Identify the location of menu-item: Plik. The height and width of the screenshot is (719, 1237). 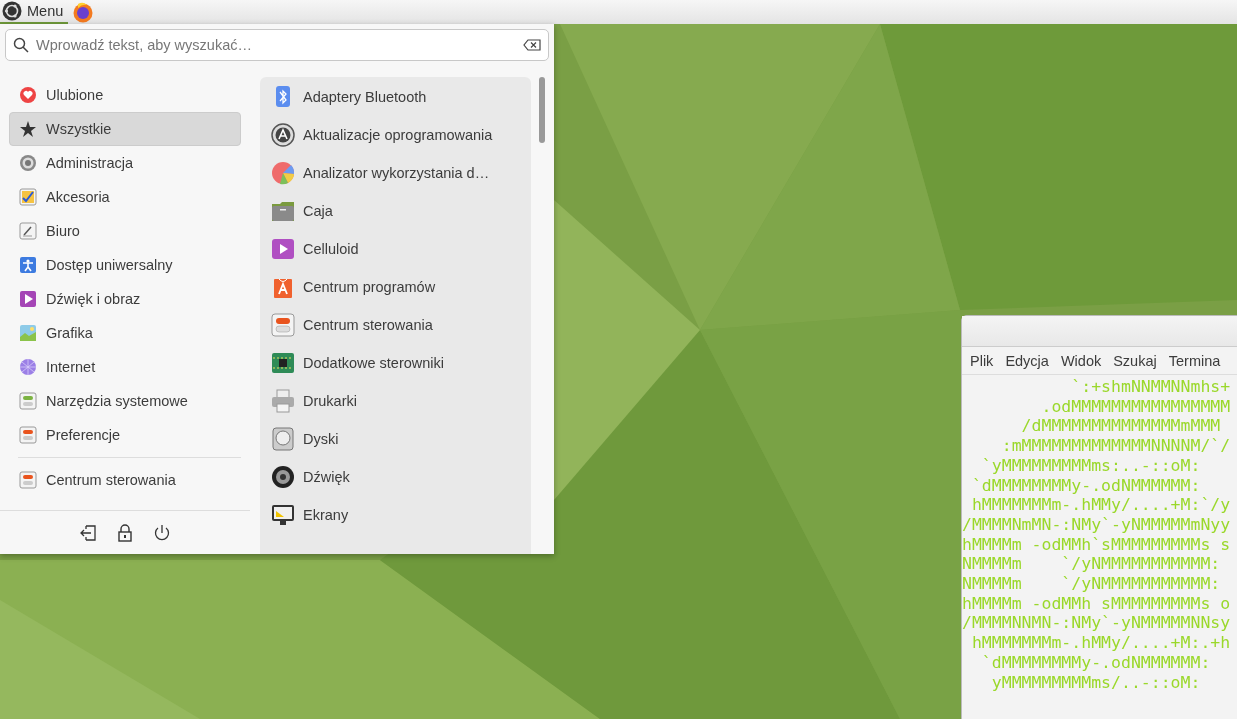
(982, 360).